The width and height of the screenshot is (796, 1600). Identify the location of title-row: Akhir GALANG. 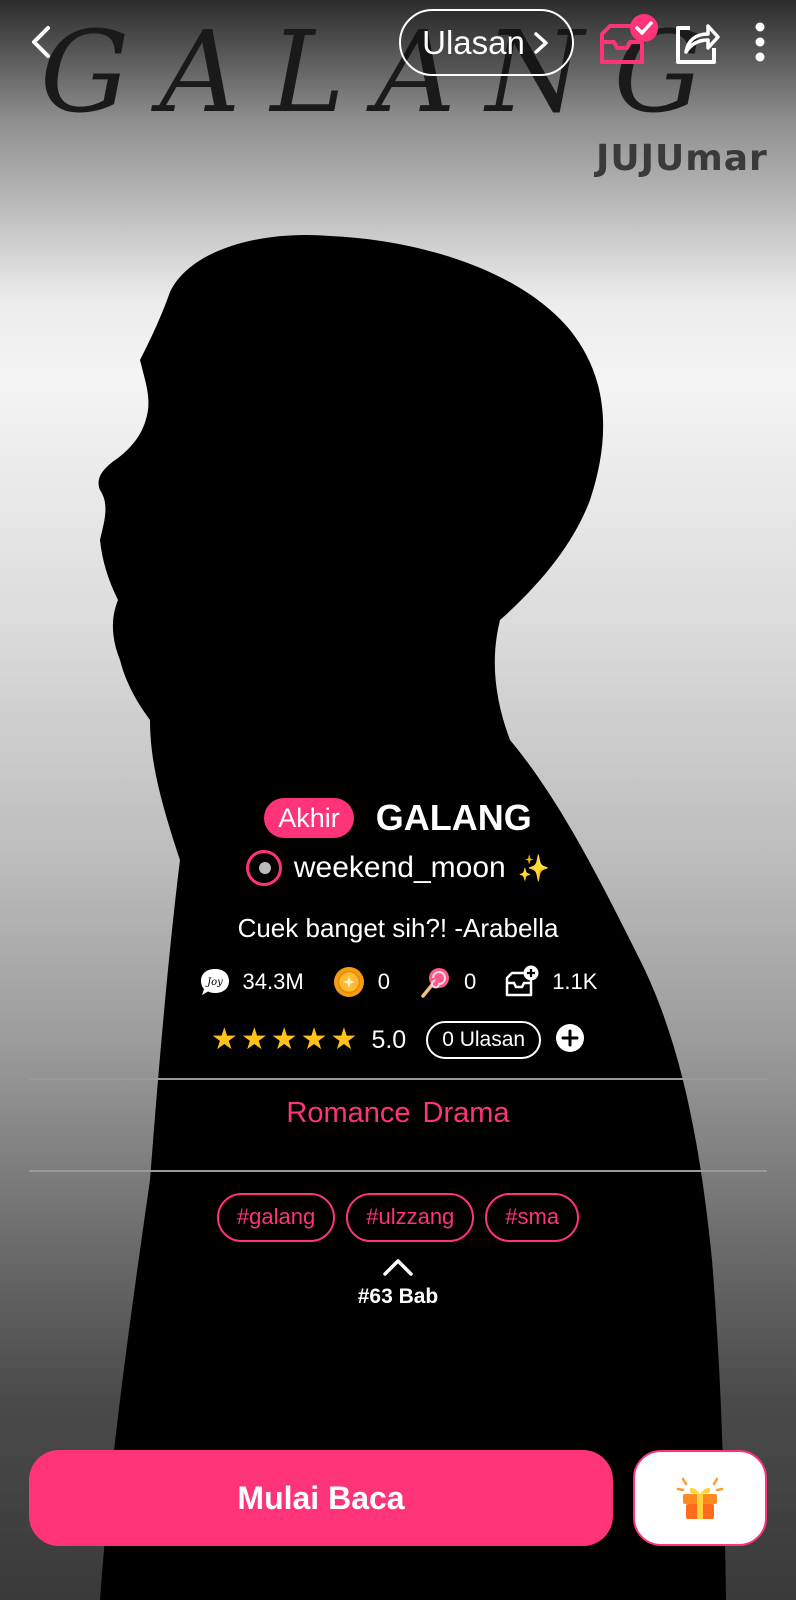
(398, 818).